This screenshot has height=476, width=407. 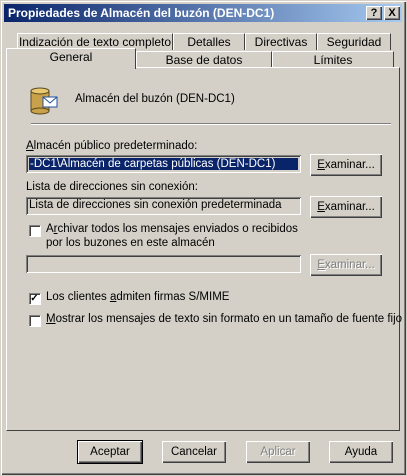 I want to click on cancel-button: Cancelar, so click(x=194, y=452).